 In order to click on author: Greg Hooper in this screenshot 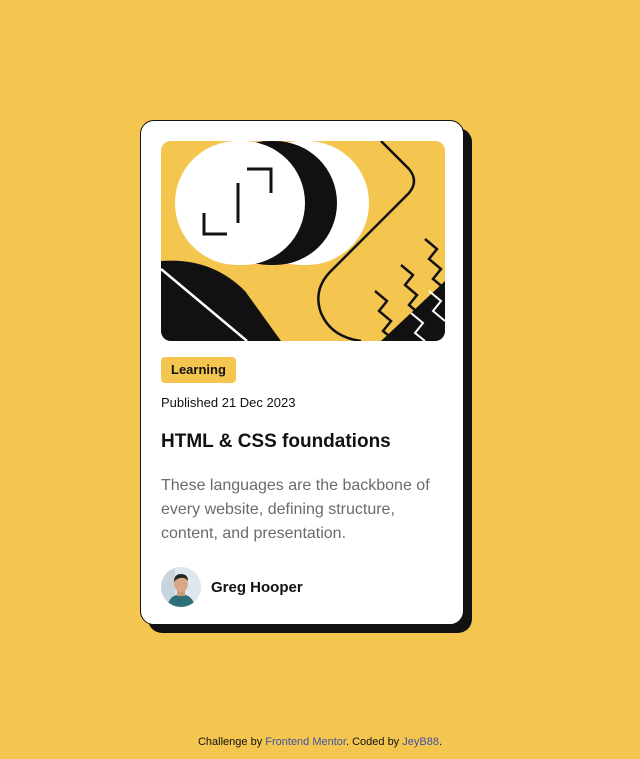, I will do `click(232, 587)`.